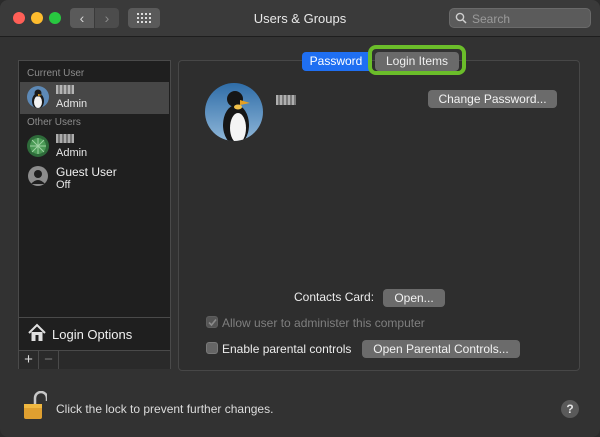 The image size is (600, 437). I want to click on current-user-role: Admin, so click(72, 104).